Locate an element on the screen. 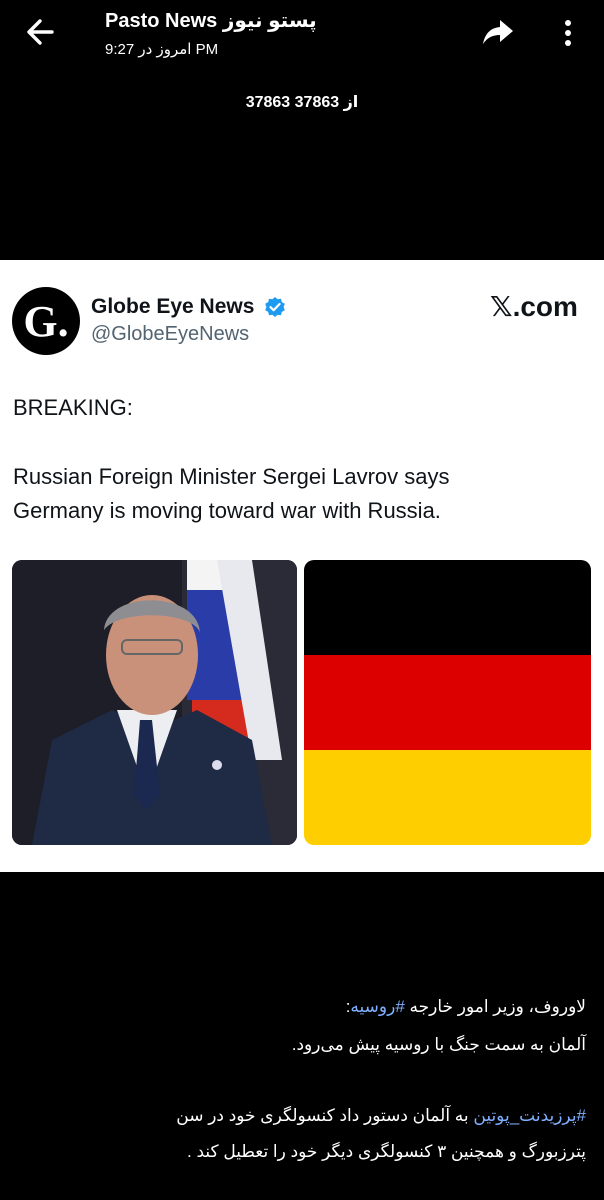  top-bar: Pasto News پستو نیوز امروز در 9:27 PM is located at coordinates (302, 40).